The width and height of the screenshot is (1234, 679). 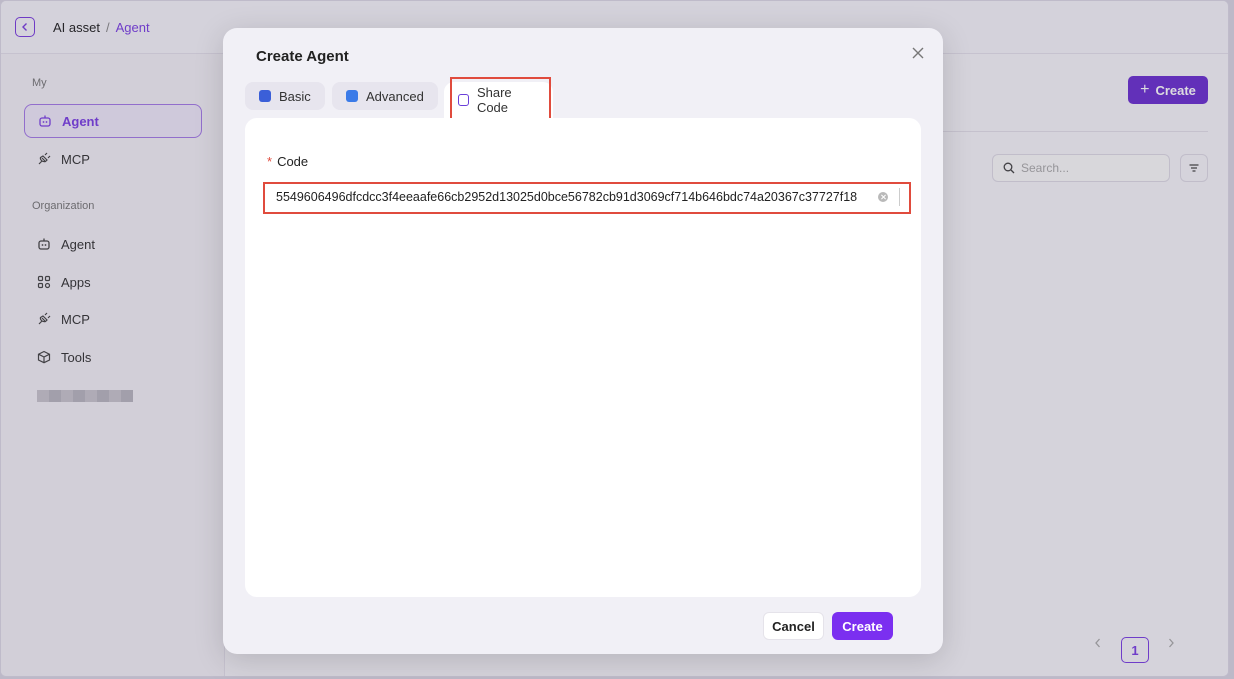 I want to click on layers-icon, so click(x=265, y=96).